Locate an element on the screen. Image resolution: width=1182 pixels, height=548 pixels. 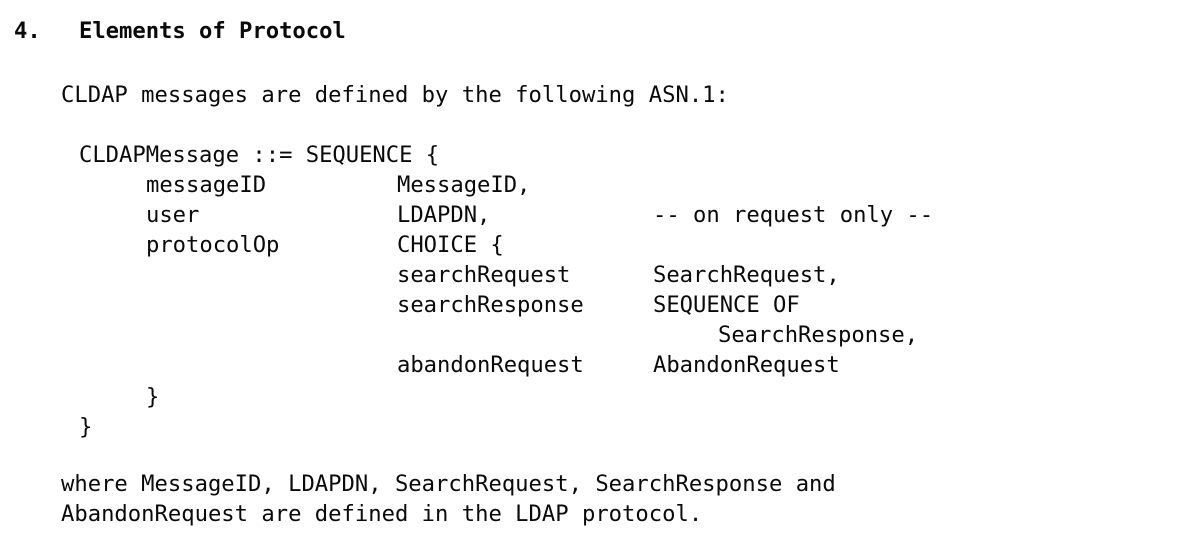
asn1-choice-type-abandonrequest: AbandonRequest is located at coordinates (746, 365).